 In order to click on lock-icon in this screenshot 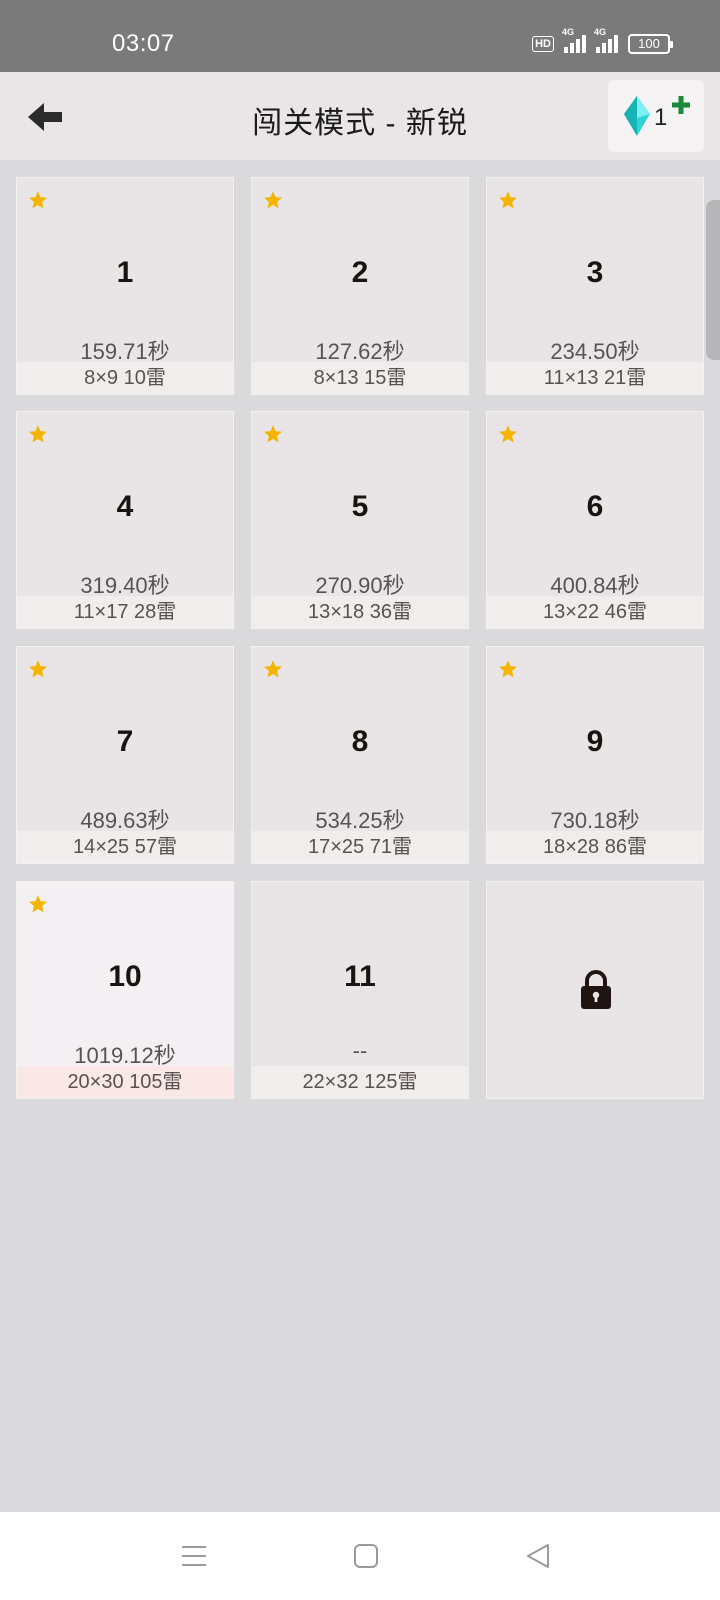, I will do `click(596, 989)`.